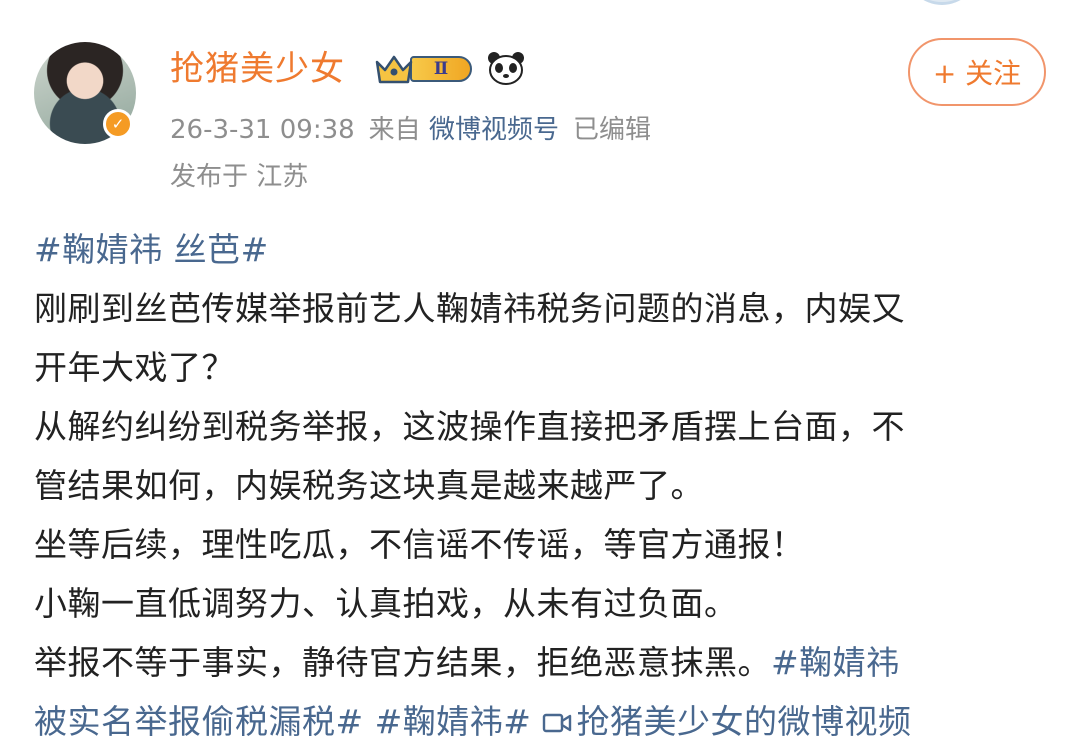 This screenshot has height=753, width=1080. I want to click on post-location: 发布于 江苏, so click(239, 177).